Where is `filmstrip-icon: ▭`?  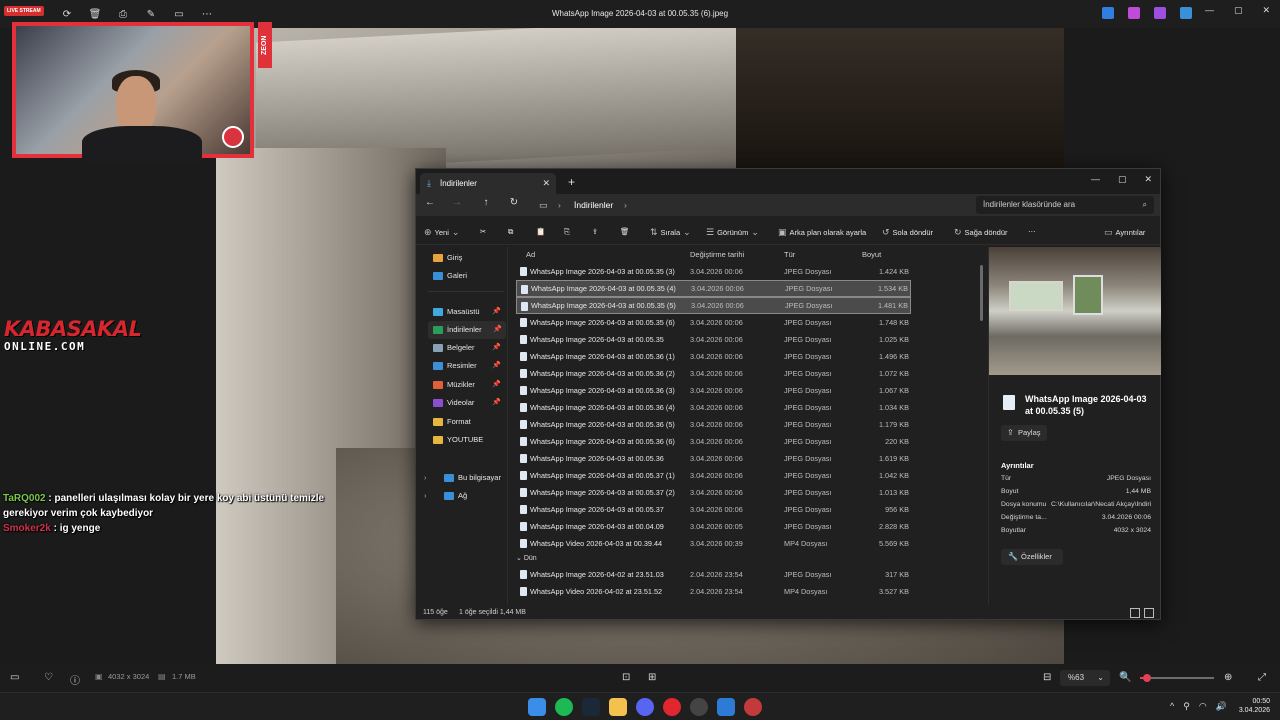 filmstrip-icon: ▭ is located at coordinates (14, 677).